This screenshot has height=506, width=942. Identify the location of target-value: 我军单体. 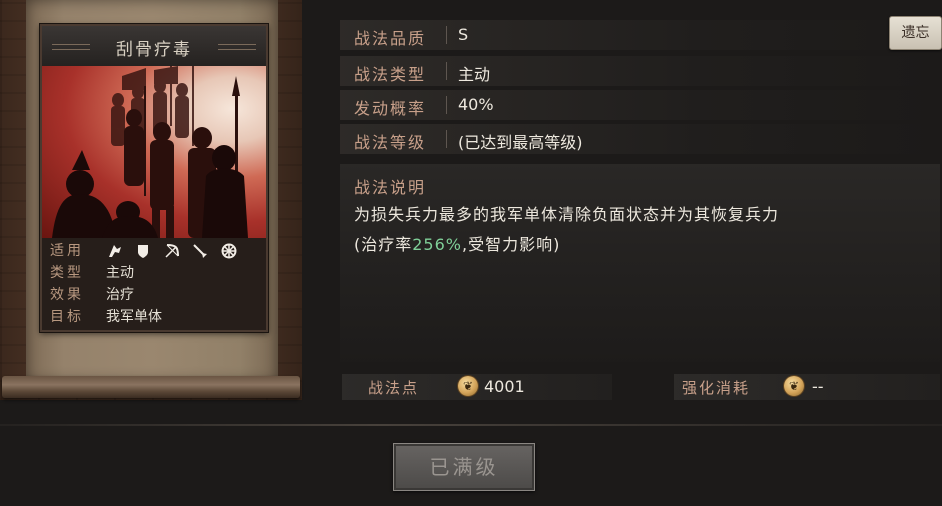
(134, 317).